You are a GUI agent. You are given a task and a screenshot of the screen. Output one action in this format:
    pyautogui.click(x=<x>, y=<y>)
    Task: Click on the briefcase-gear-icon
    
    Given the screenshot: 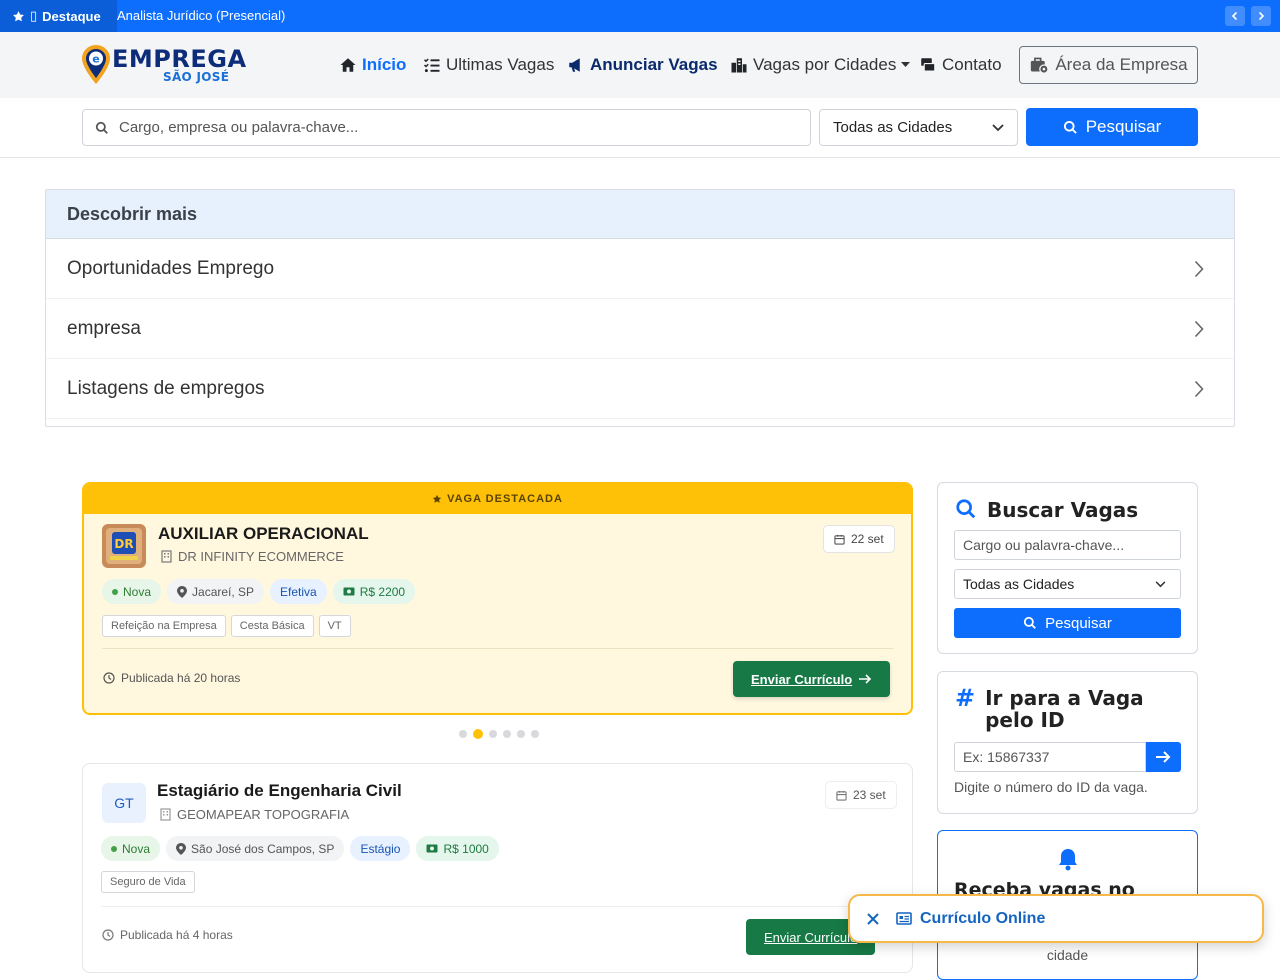 What is the action you would take?
    pyautogui.click(x=1040, y=65)
    